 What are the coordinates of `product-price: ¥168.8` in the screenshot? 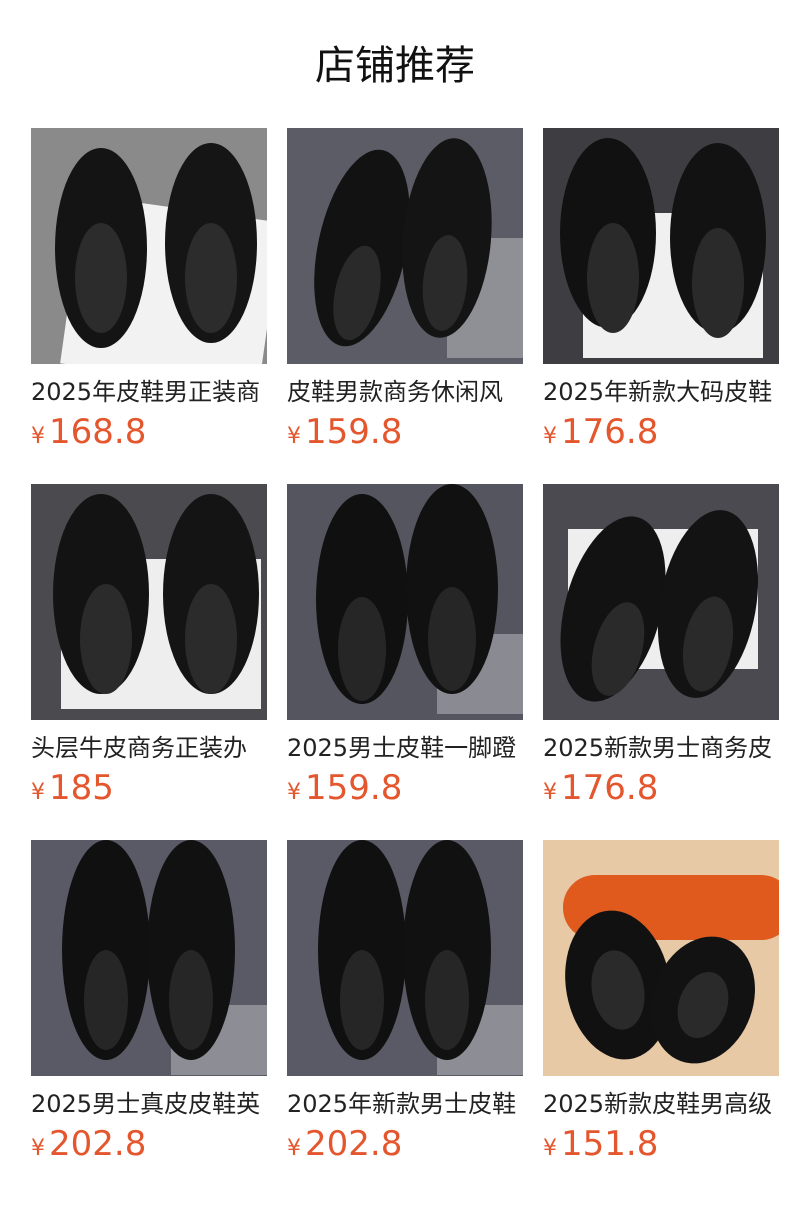 It's located at (149, 432).